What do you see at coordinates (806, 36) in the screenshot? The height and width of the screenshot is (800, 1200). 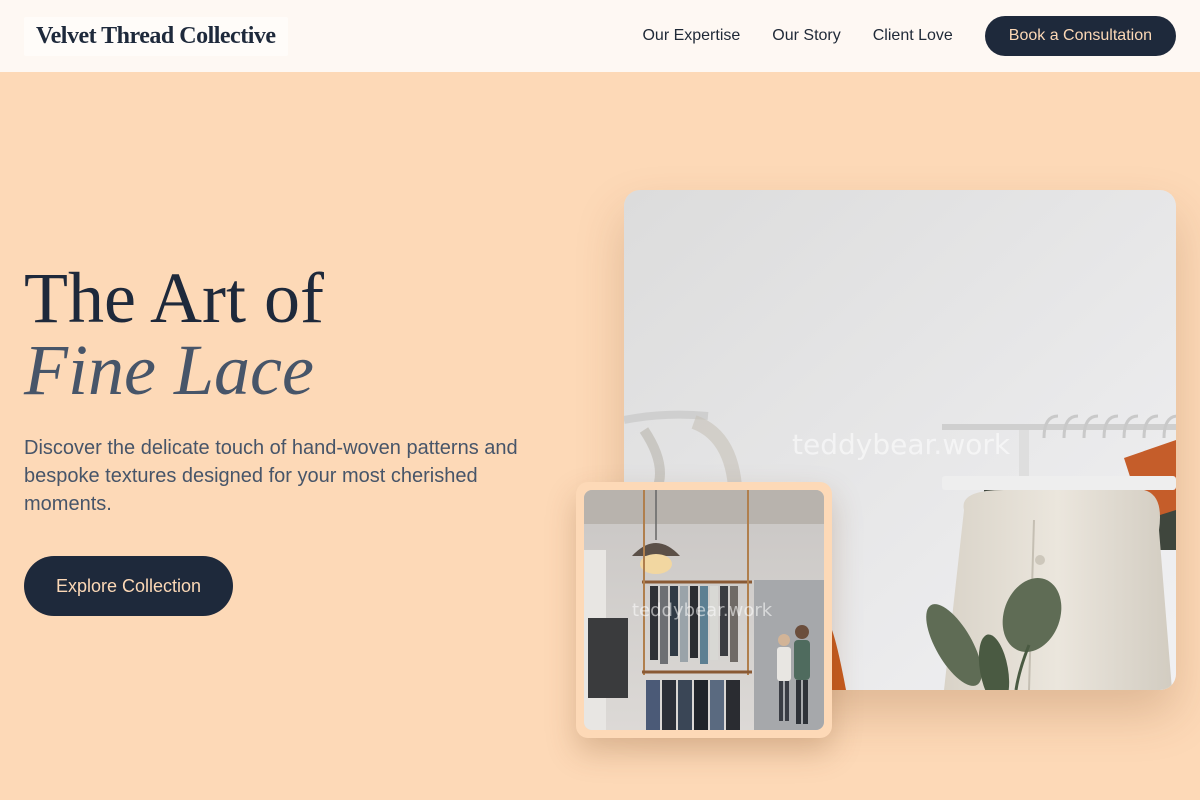 I see `nav-link-story: Our Story` at bounding box center [806, 36].